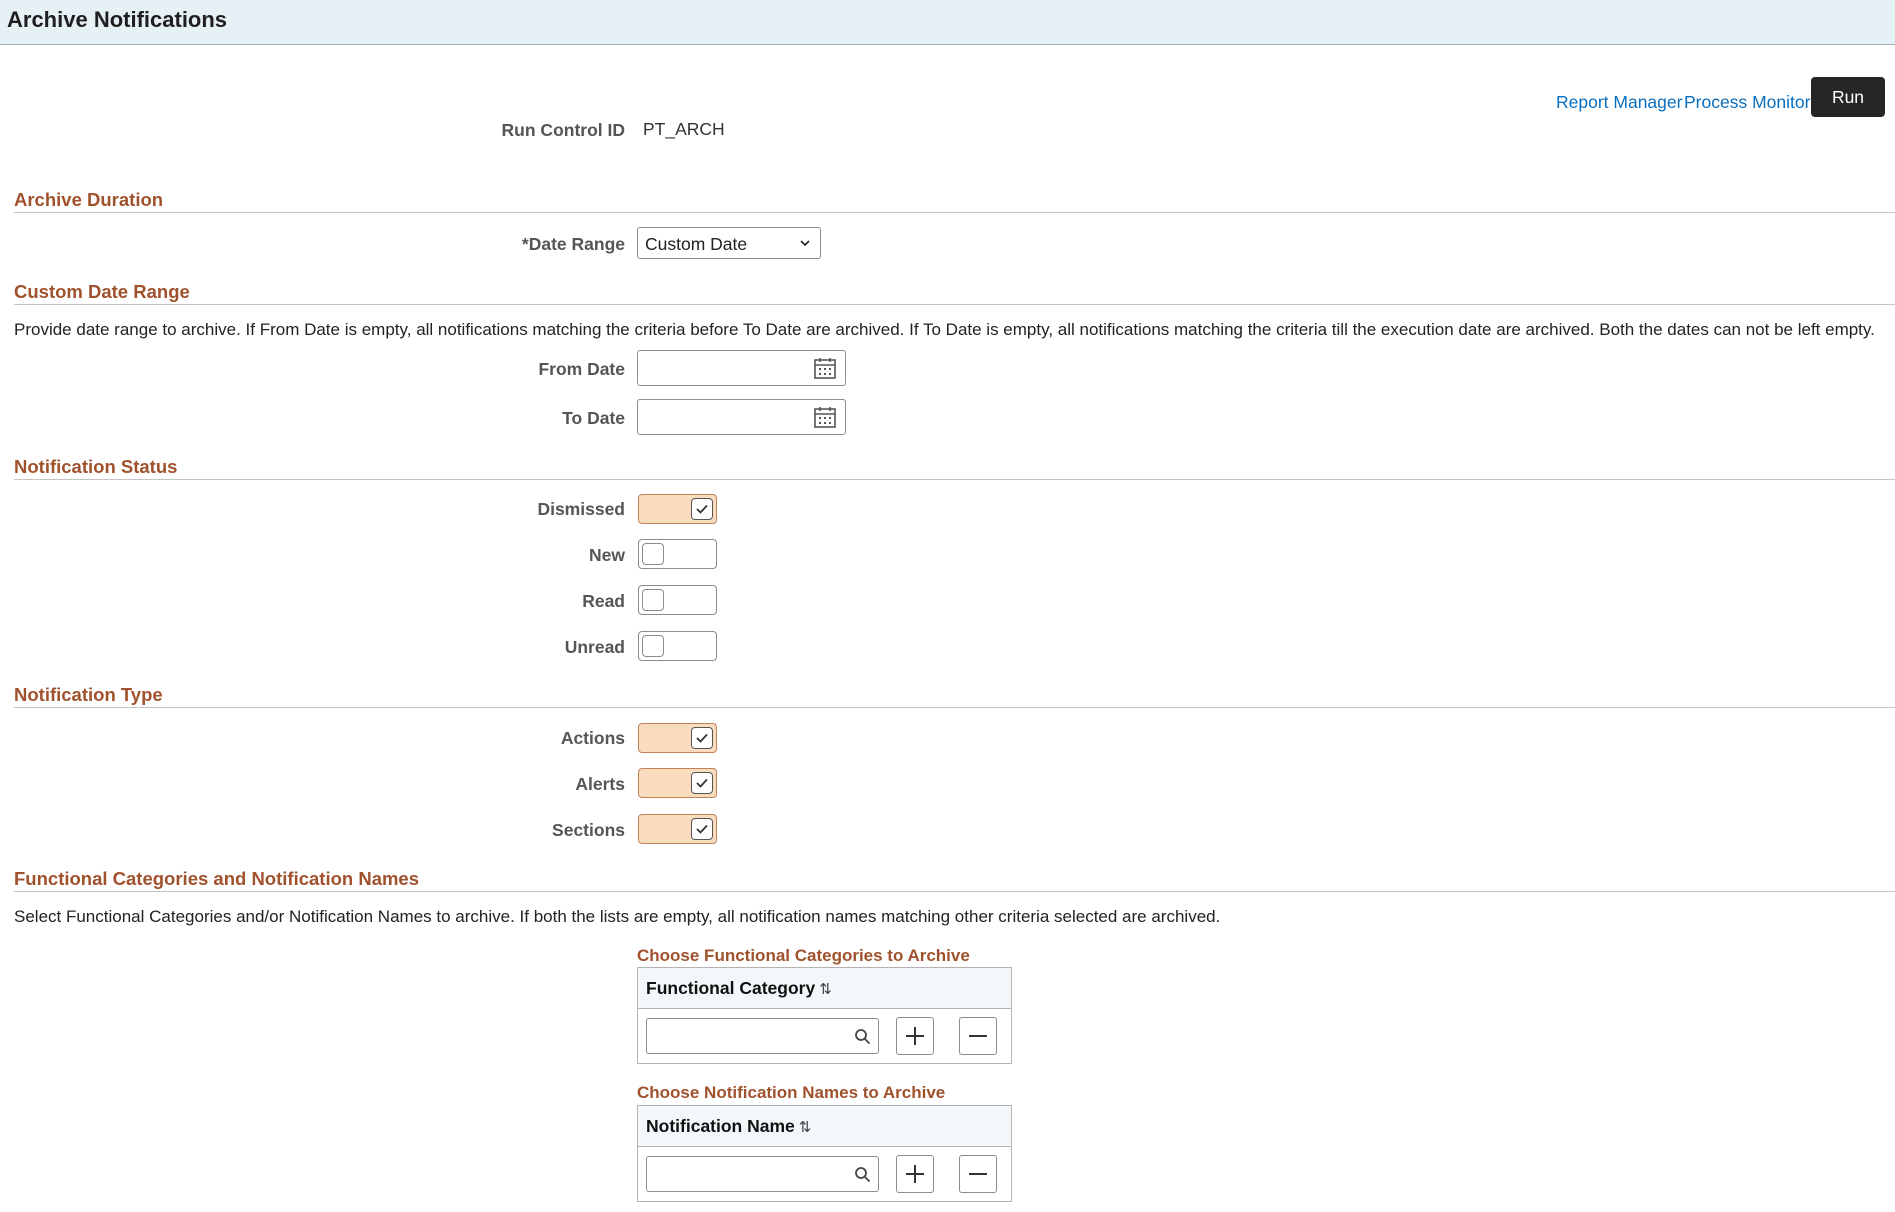 This screenshot has height=1212, width=1895. Describe the element at coordinates (1619, 102) in the screenshot. I see `report-manager-link: Report Manager` at that location.